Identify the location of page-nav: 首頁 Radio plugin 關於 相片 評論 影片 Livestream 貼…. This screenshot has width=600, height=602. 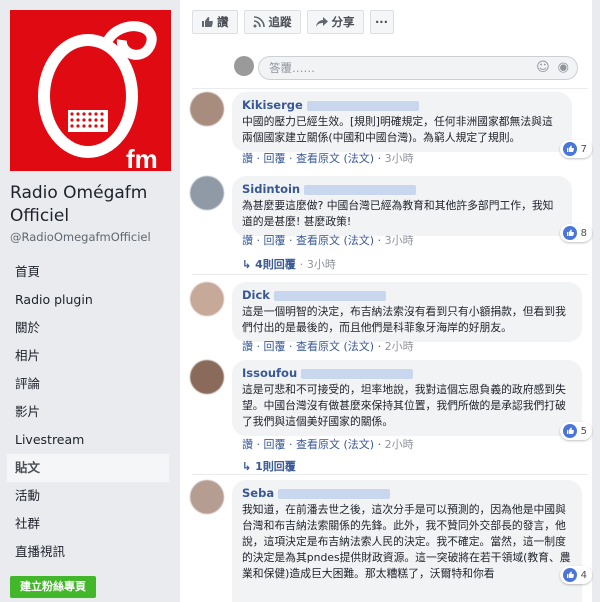
(88, 412).